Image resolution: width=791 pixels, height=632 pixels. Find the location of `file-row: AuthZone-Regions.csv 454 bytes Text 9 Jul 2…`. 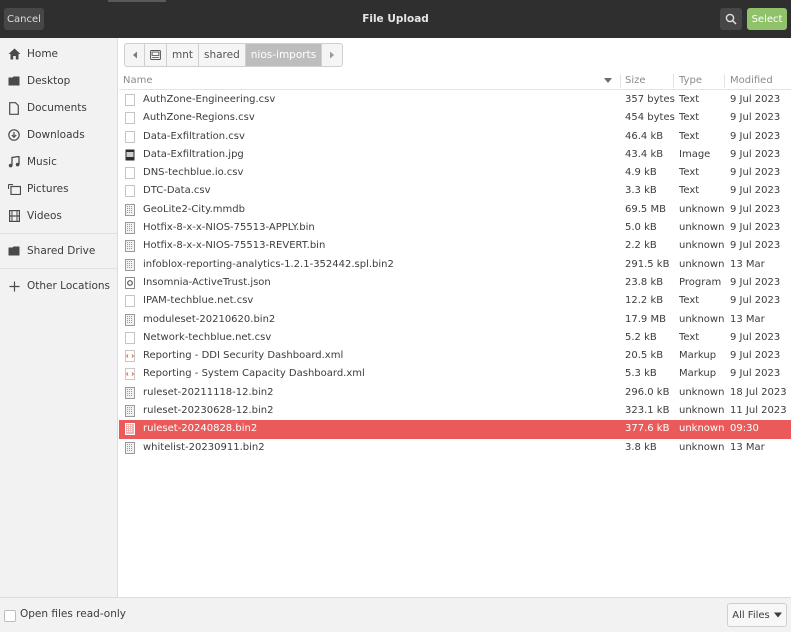

file-row: AuthZone-Regions.csv 454 bytes Text 9 Jul 2… is located at coordinates (455, 118).